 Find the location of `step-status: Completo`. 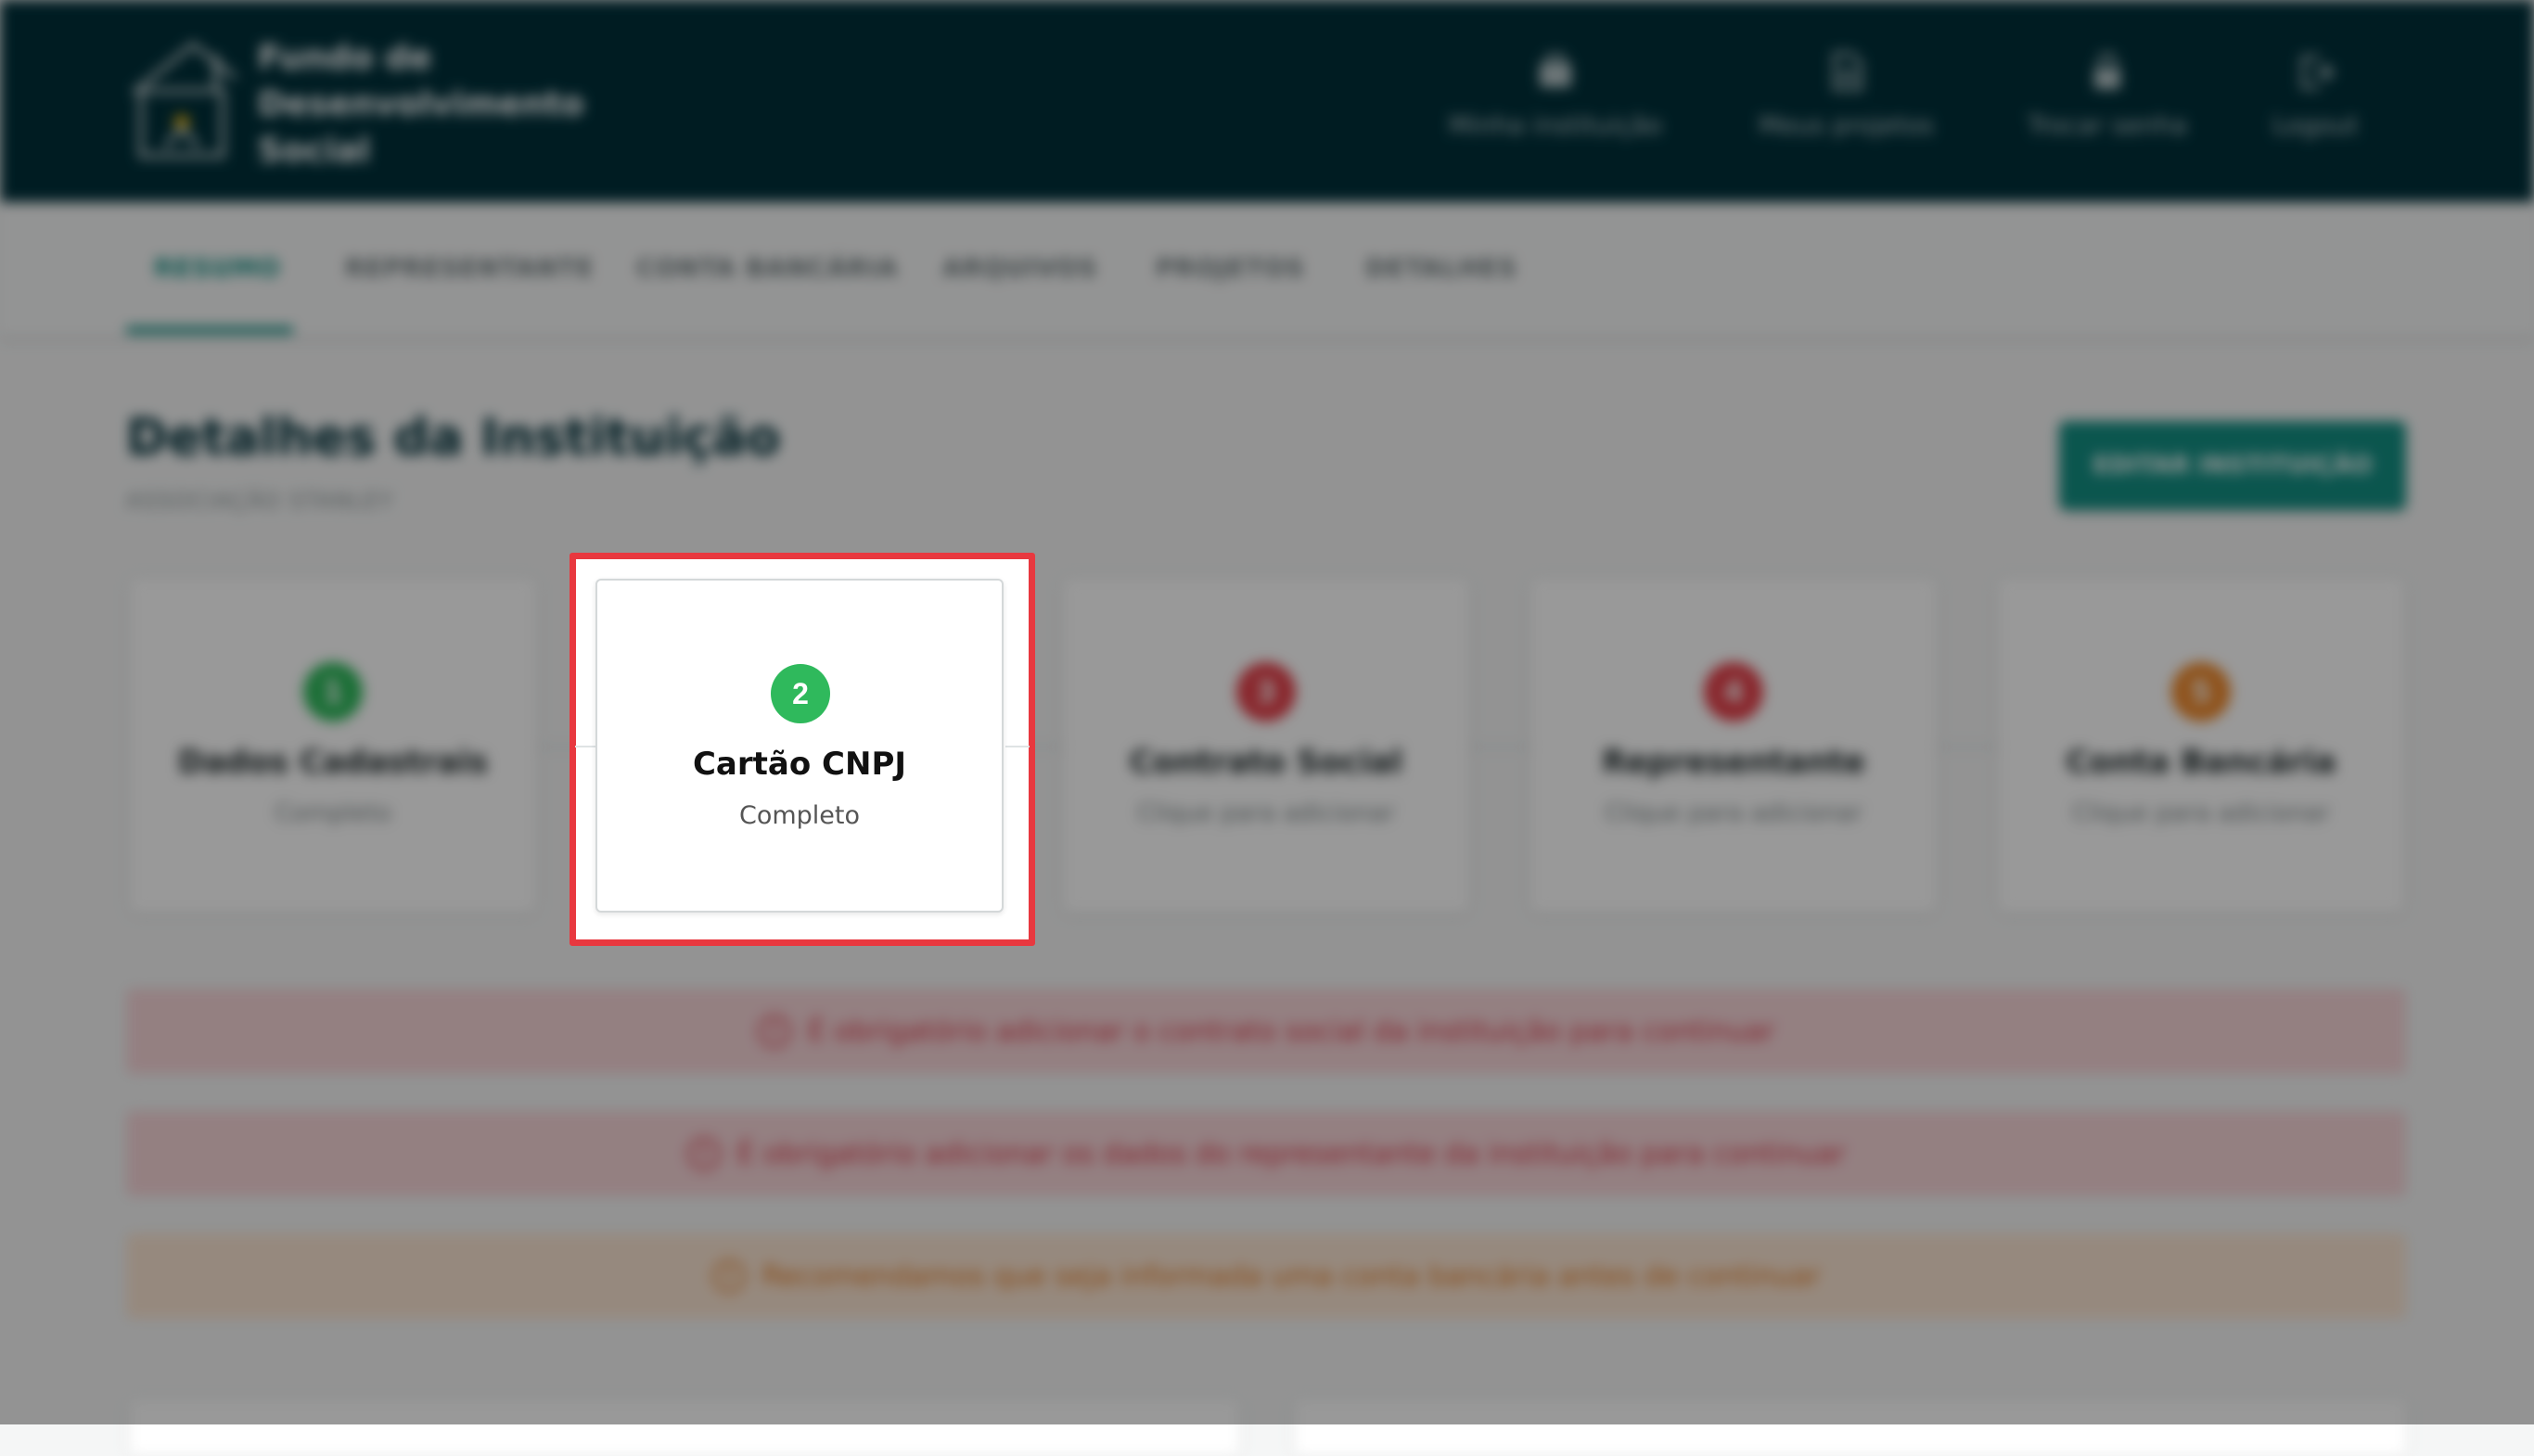

step-status: Completo is located at coordinates (799, 815).